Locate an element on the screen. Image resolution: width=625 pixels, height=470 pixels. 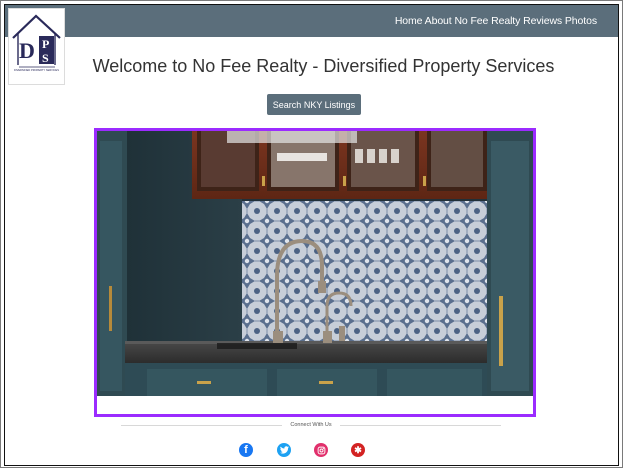
nav-reviews: Reviews is located at coordinates (542, 21).